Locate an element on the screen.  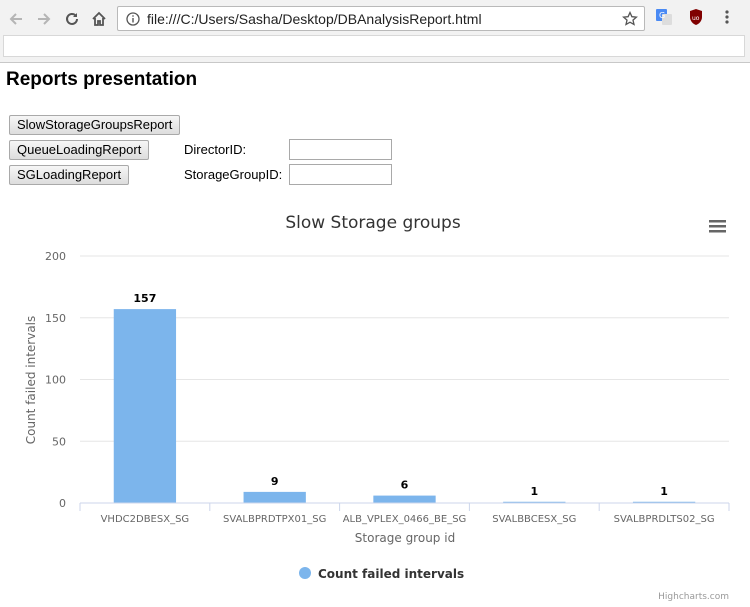
y-tick-label: 0 is located at coordinates (62, 503).